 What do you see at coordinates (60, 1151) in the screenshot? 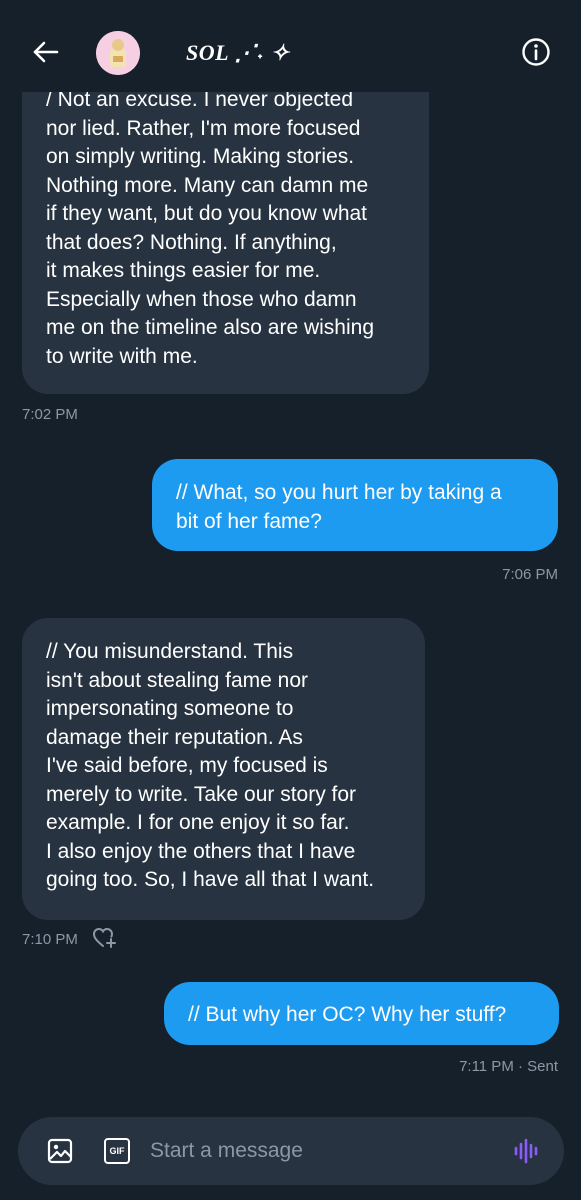
I see `image-icon` at bounding box center [60, 1151].